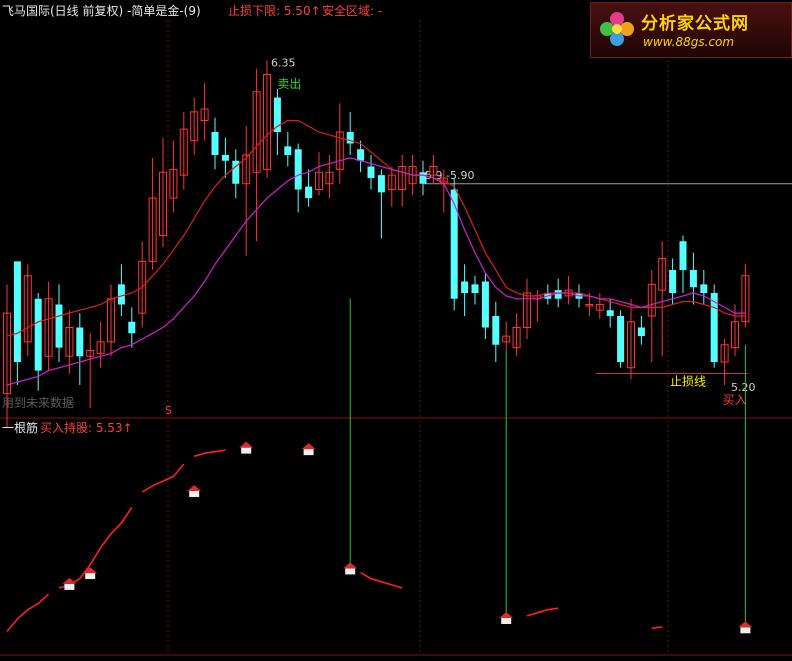 This screenshot has width=792, height=661. What do you see at coordinates (617, 29) in the screenshot?
I see `flower-logo-icon` at bounding box center [617, 29].